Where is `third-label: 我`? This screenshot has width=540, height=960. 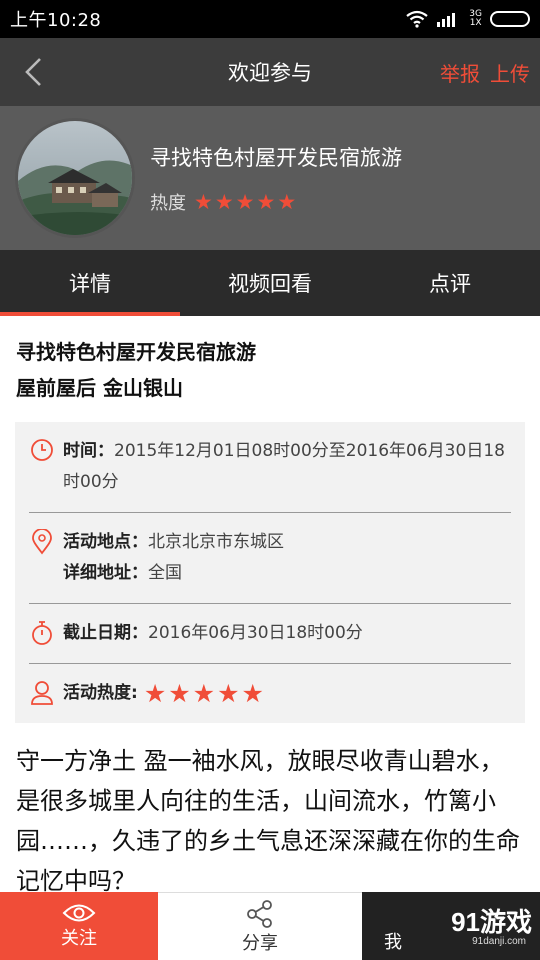 third-label: 我 is located at coordinates (393, 942).